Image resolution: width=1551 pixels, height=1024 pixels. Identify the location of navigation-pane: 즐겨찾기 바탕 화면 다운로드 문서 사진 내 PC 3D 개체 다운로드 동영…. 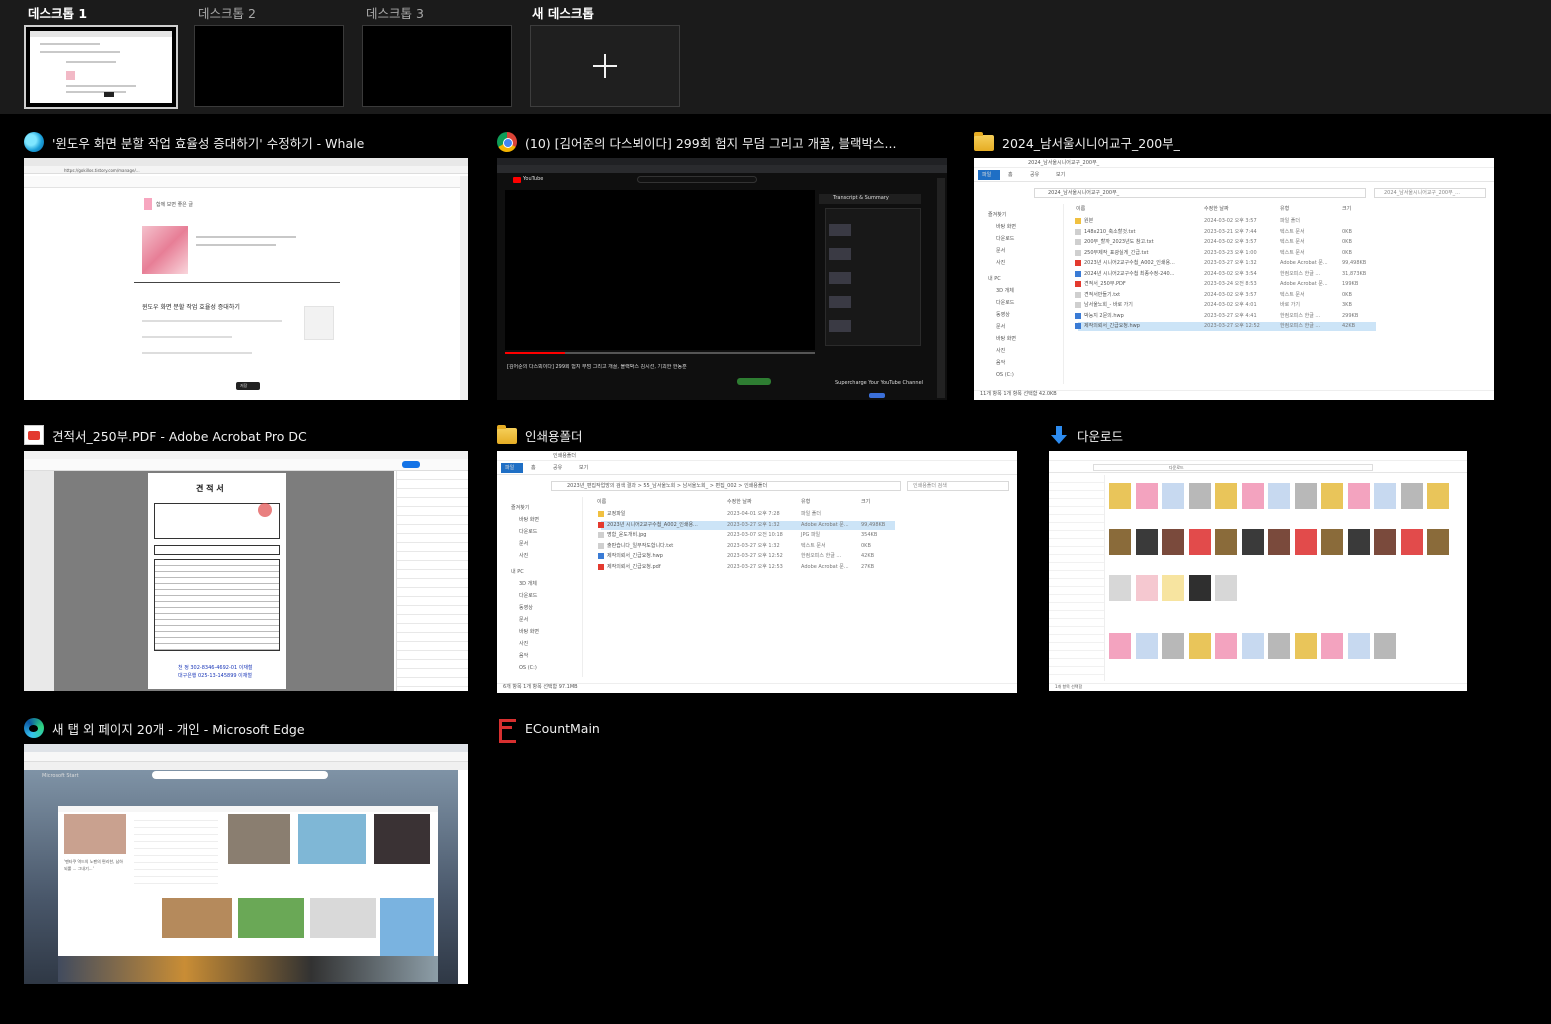
(540, 587).